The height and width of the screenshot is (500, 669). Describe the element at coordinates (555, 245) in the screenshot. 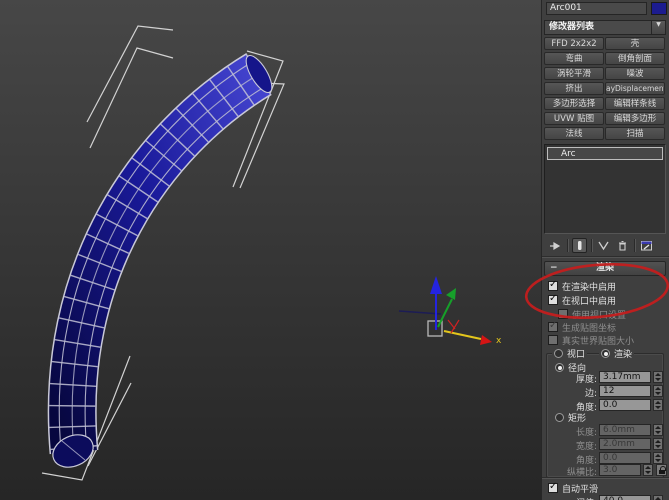

I see `pin-stack-icon` at that location.